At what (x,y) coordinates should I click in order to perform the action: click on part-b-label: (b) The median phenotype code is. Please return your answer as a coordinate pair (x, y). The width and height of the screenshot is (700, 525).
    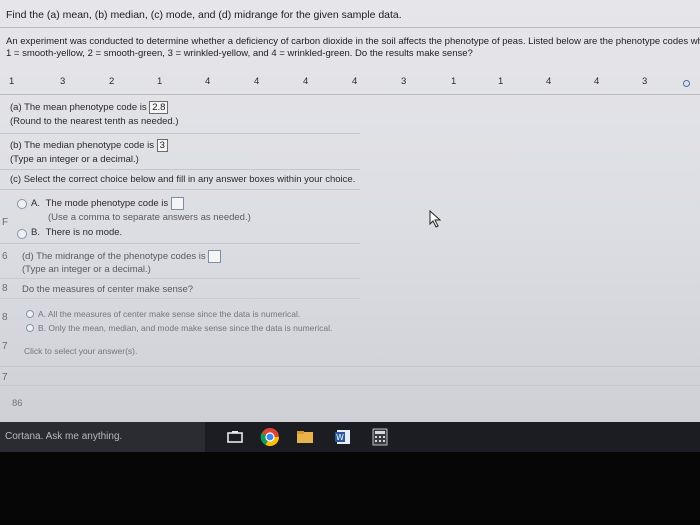
    Looking at the image, I should click on (82, 145).